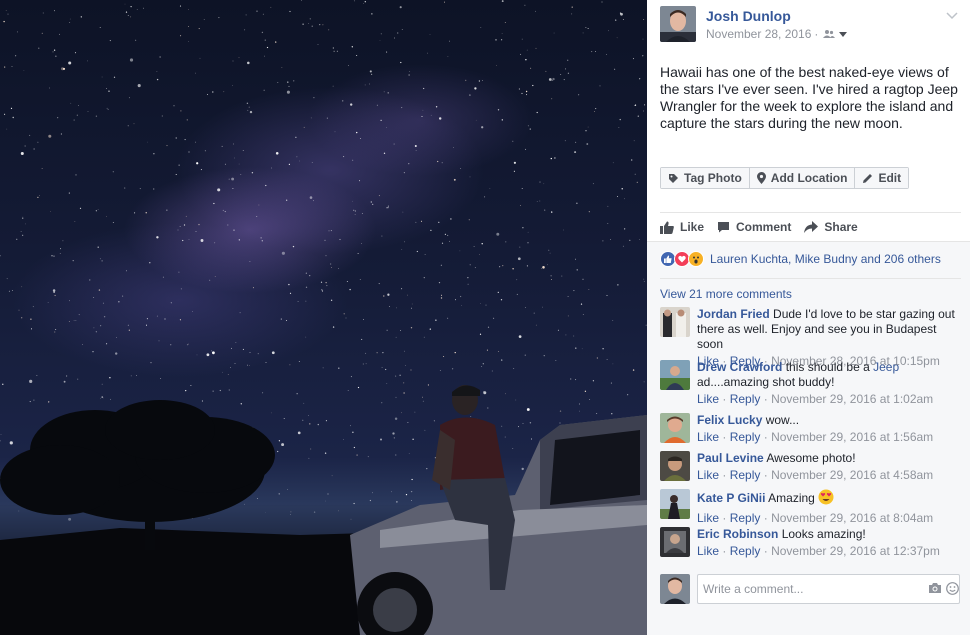 This screenshot has height=635, width=970. I want to click on commenter-name: Paul Levine, so click(730, 458).